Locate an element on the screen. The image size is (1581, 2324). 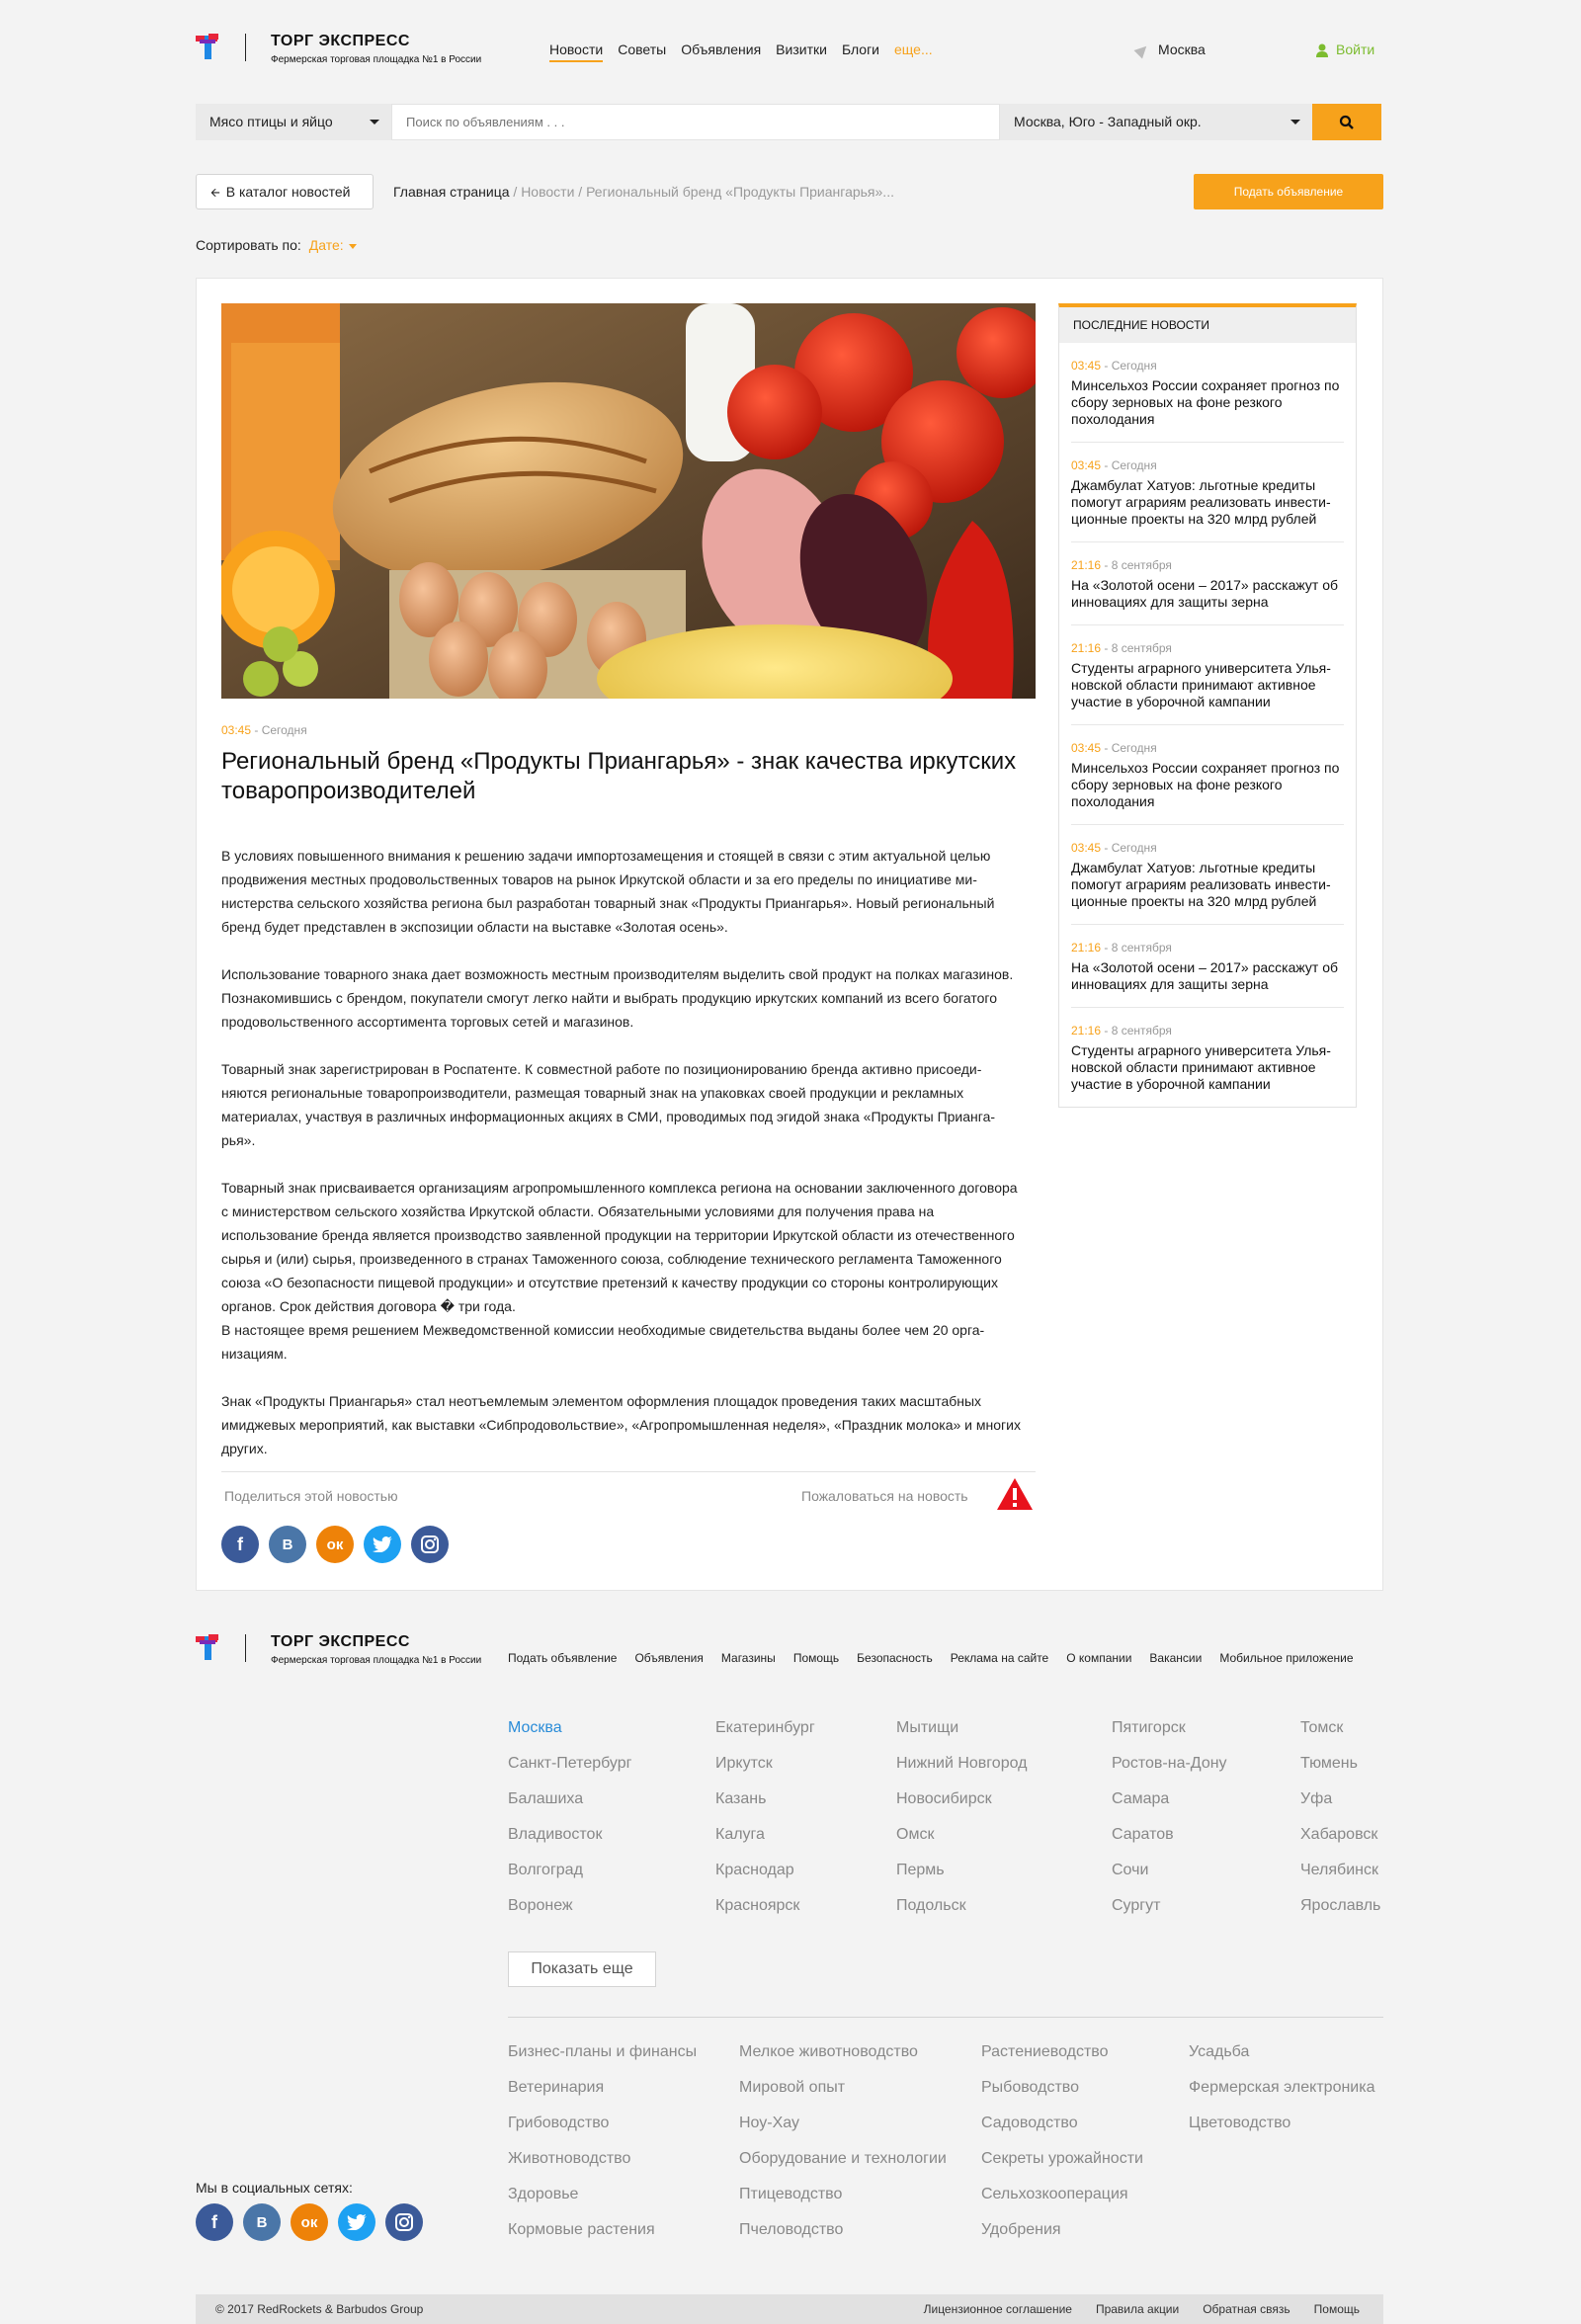
complain-link: Пожаловаться на новость is located at coordinates (884, 1496).